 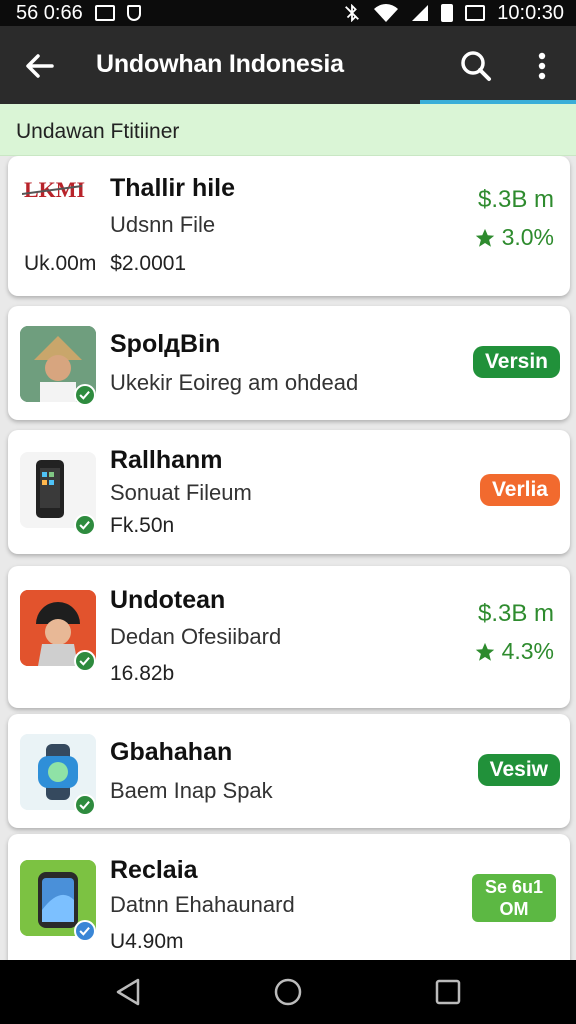 I want to click on recents-square-icon, so click(x=448, y=992).